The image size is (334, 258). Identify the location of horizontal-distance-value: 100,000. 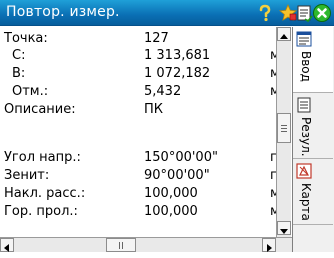
(171, 211).